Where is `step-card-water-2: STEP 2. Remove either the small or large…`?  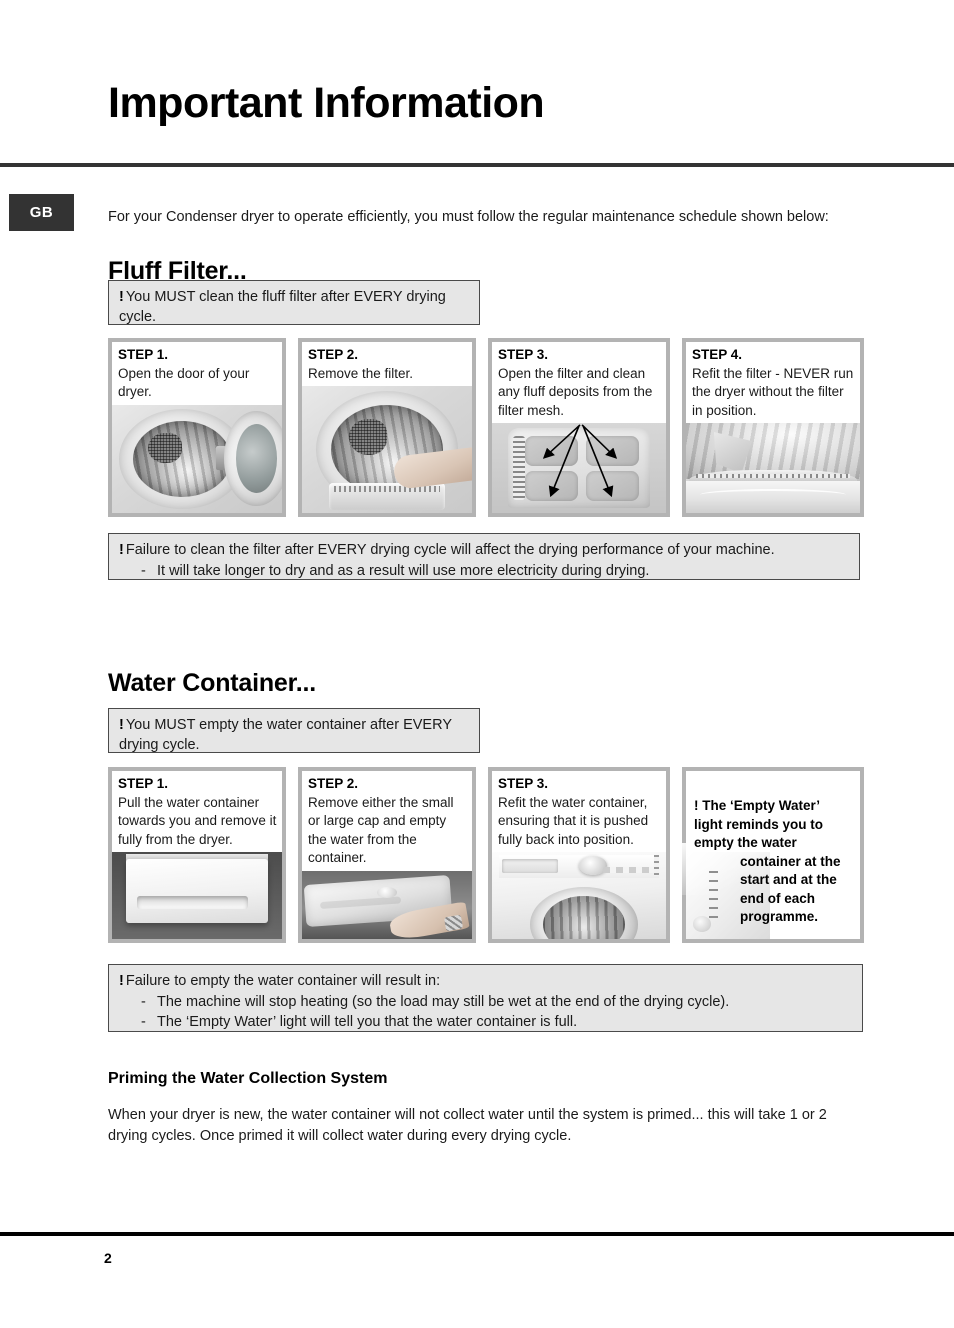 step-card-water-2: STEP 2. Remove either the small or large… is located at coordinates (387, 855).